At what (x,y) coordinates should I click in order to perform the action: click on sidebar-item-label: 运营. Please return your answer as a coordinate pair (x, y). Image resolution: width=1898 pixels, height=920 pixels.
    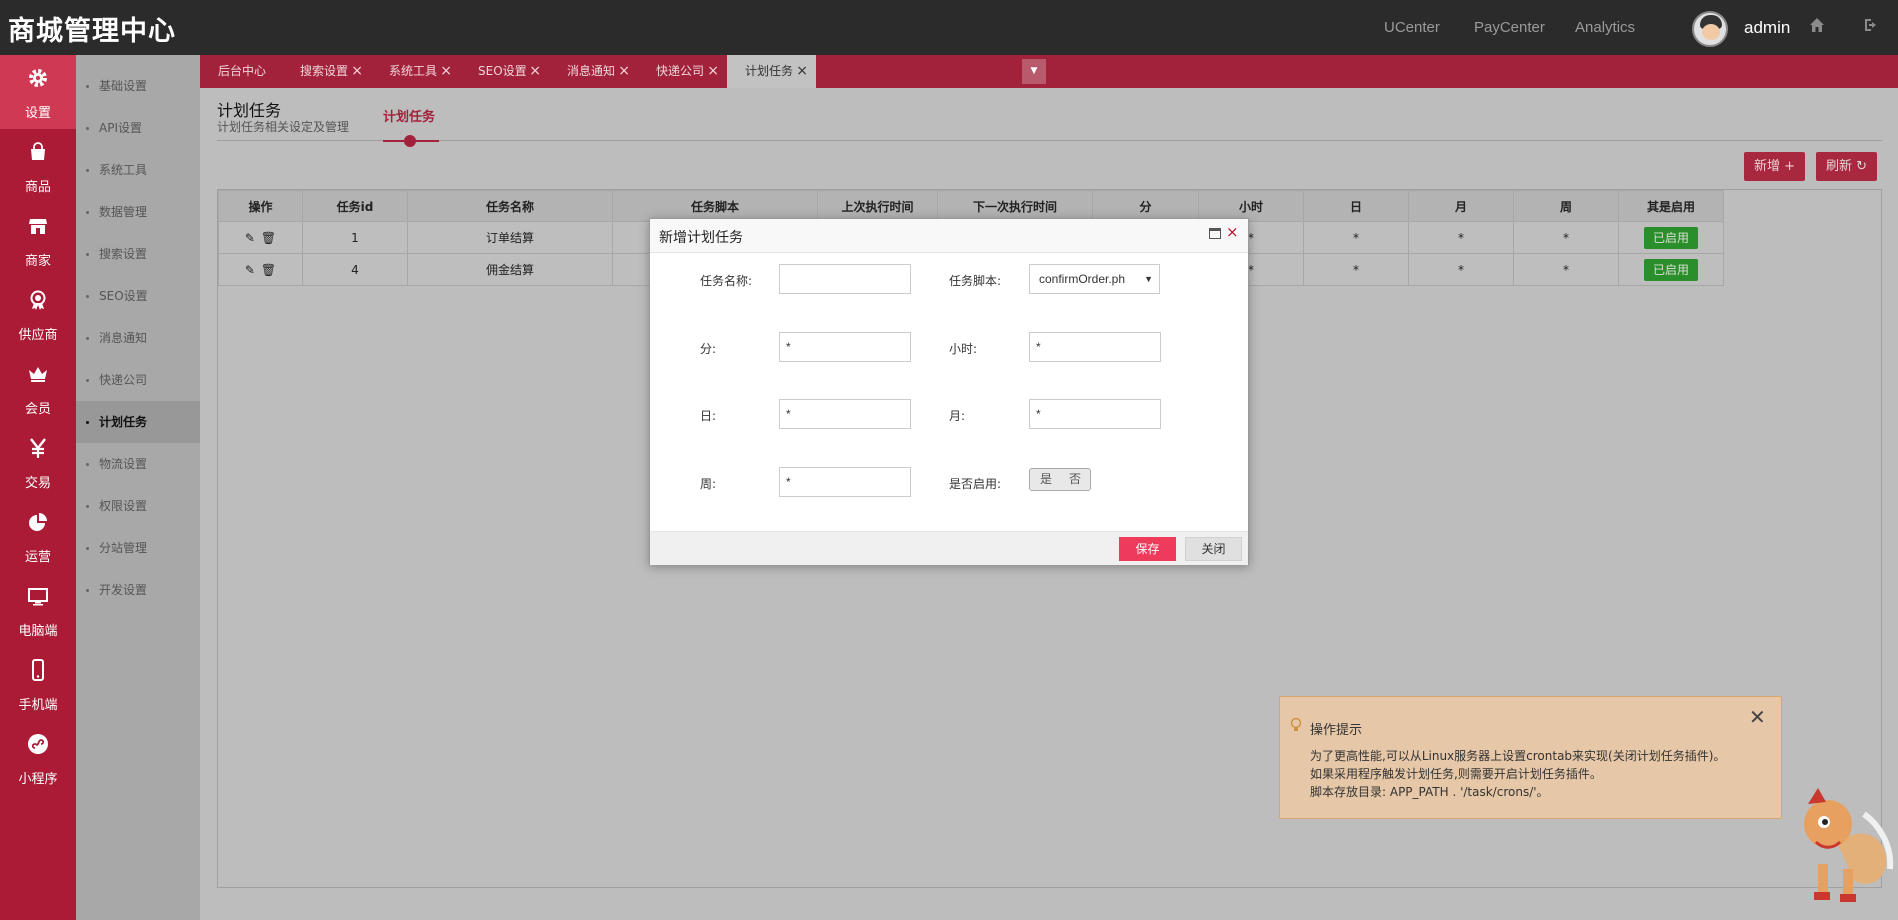
    Looking at the image, I should click on (37, 557).